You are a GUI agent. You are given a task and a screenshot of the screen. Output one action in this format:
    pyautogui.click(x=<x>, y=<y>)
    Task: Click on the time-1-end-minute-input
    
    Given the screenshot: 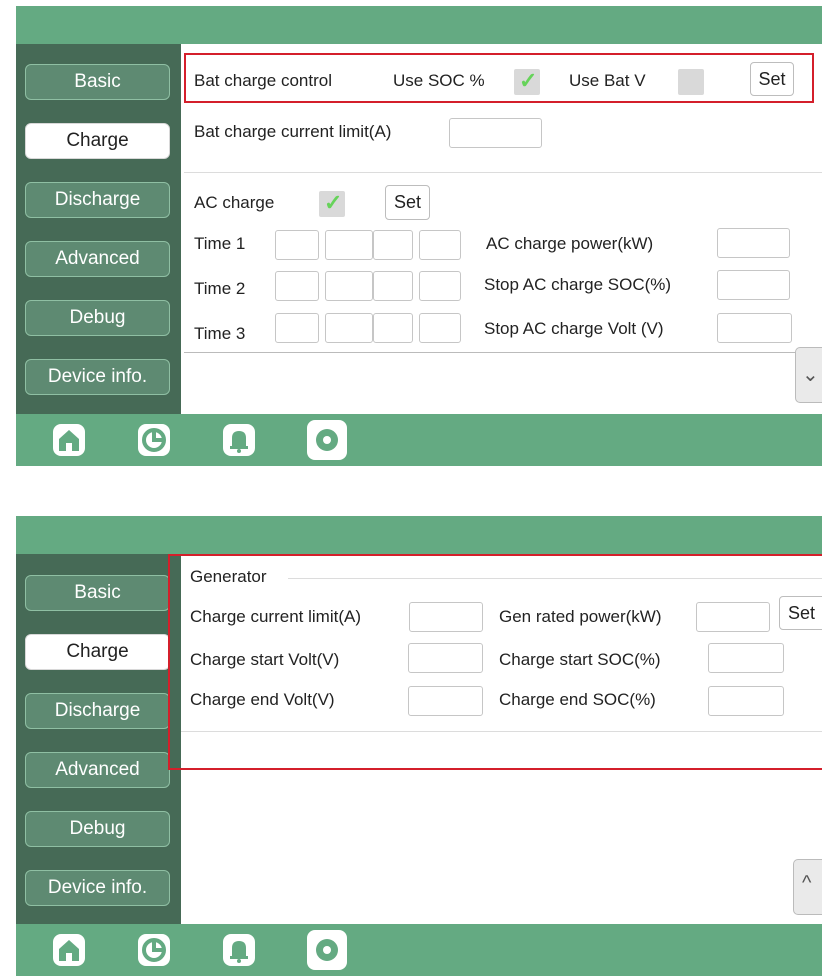 What is the action you would take?
    pyautogui.click(x=440, y=245)
    